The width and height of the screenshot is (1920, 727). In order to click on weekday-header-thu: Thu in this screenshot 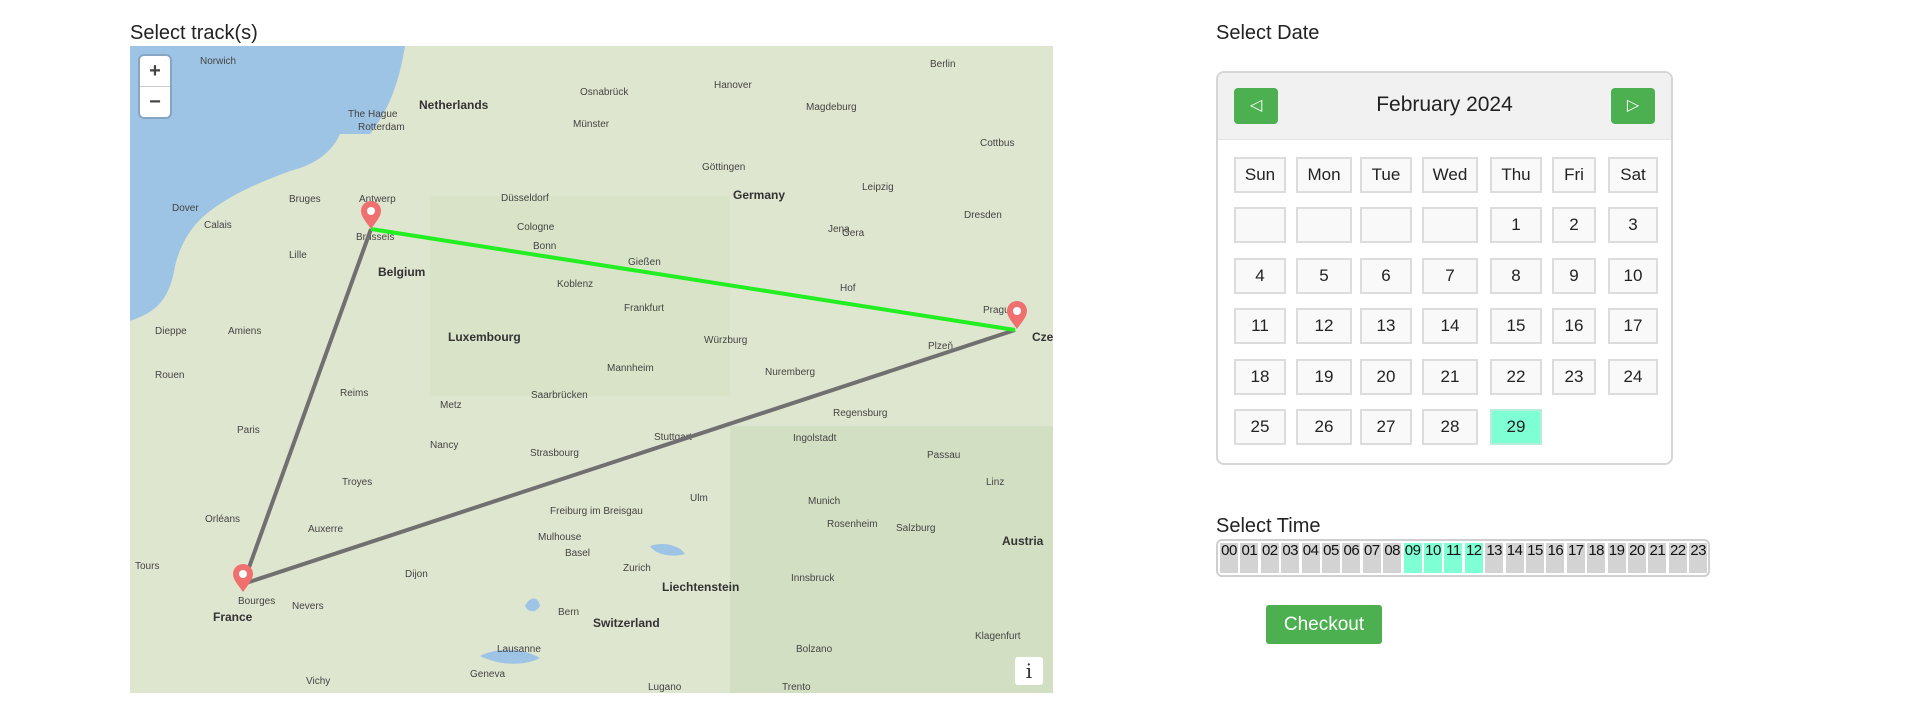, I will do `click(1516, 175)`.